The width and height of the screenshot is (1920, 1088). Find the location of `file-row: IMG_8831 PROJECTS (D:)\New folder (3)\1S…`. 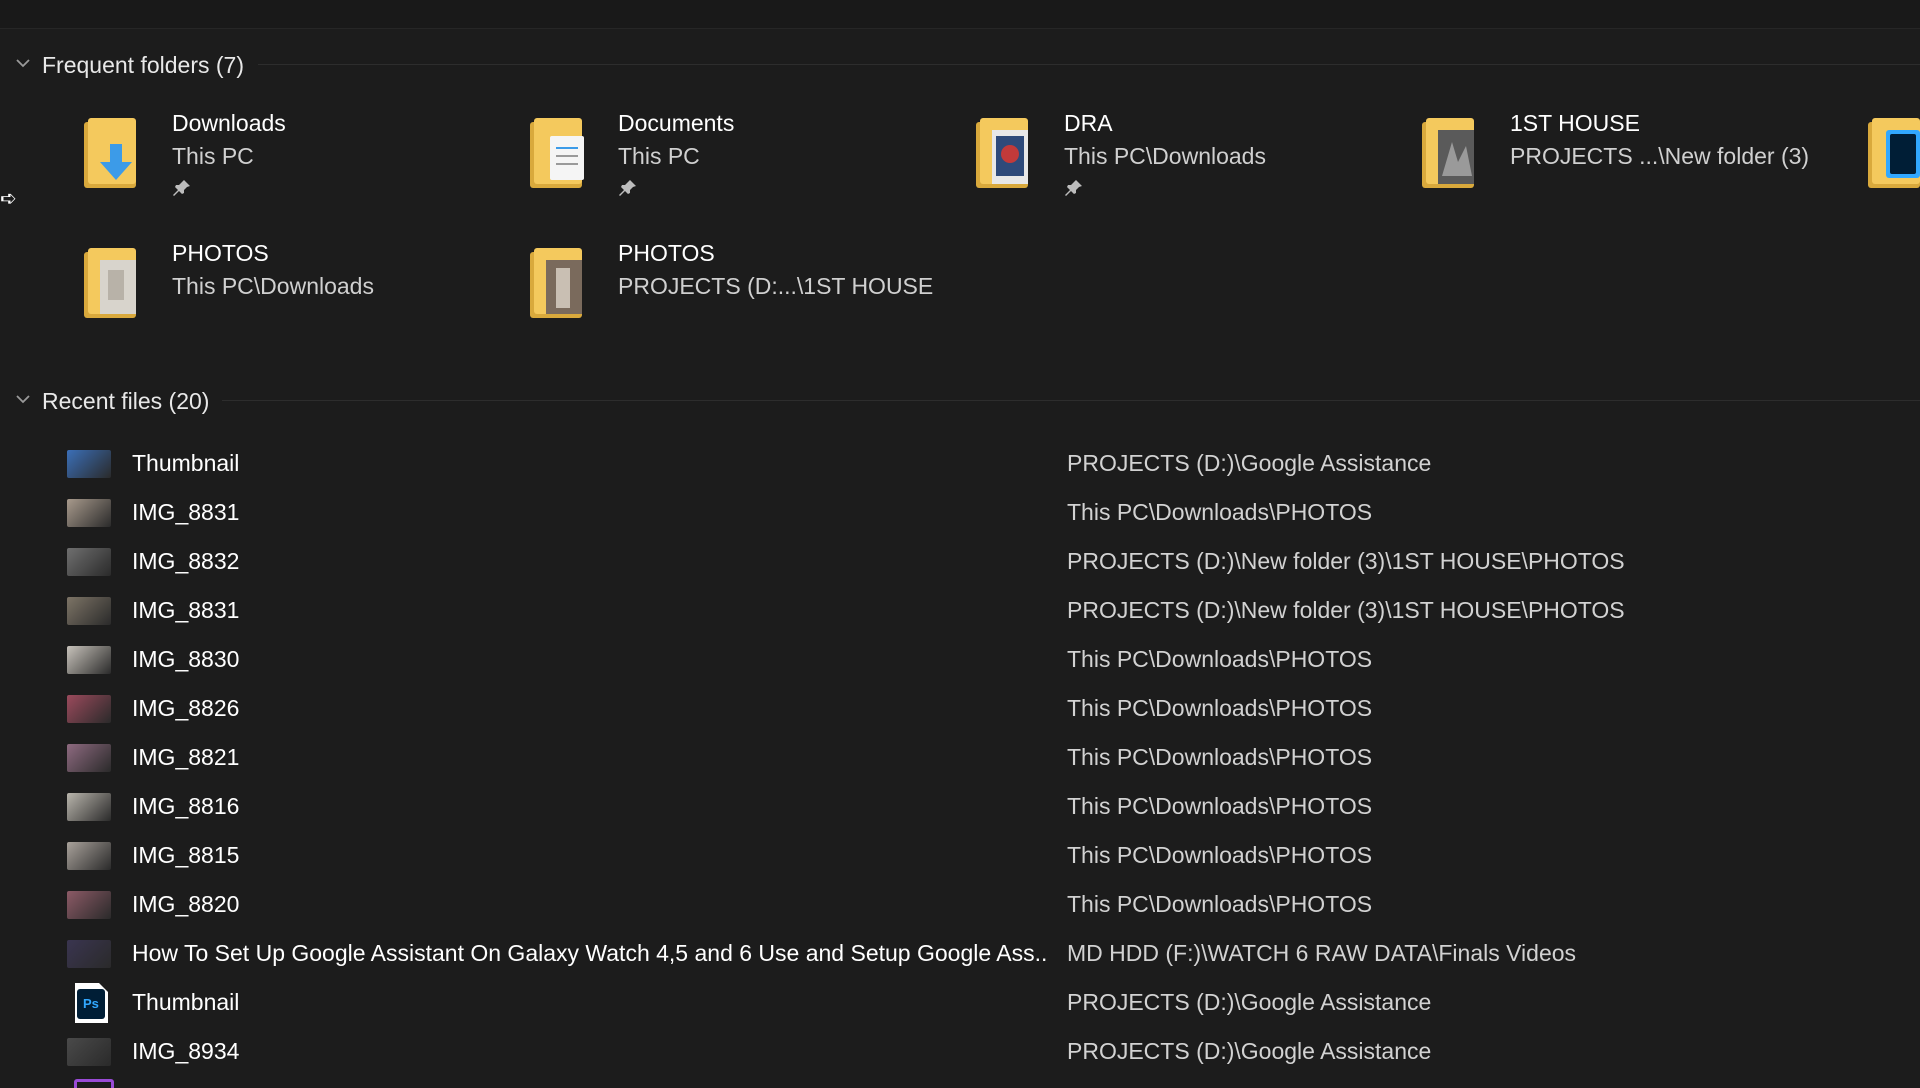

file-row: IMG_8831 PROJECTS (D:)\New folder (3)\1S… is located at coordinates (960, 611).